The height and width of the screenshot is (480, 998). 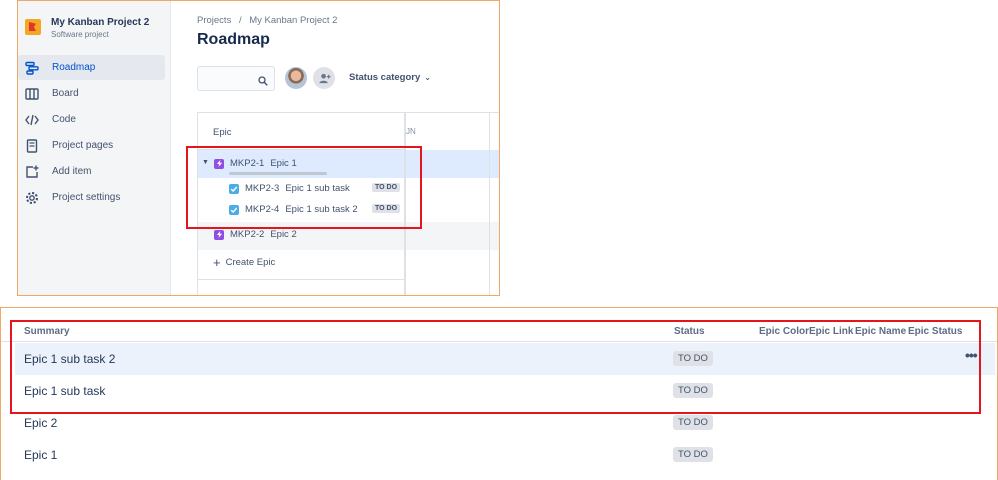 What do you see at coordinates (86, 197) in the screenshot?
I see `sidebar-item-label: Project settings` at bounding box center [86, 197].